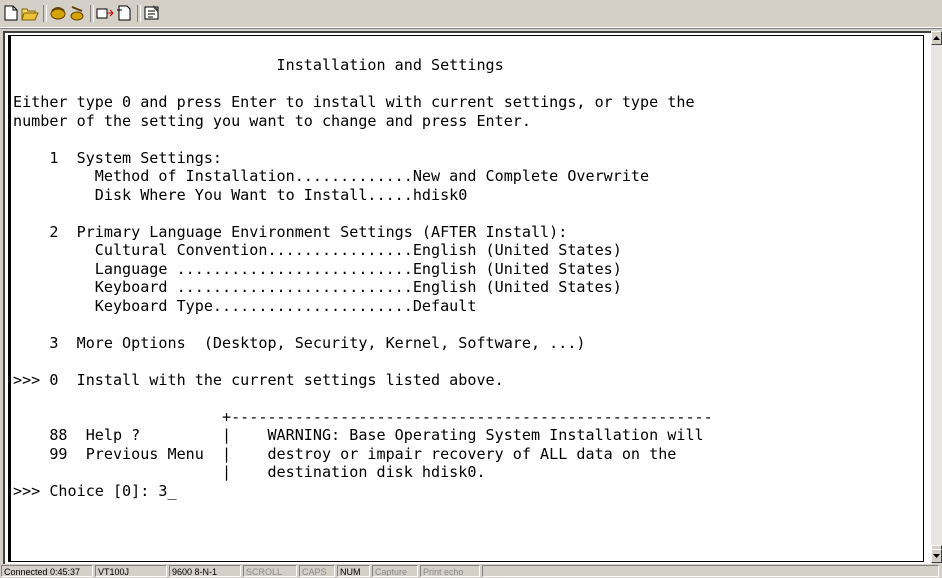 The width and height of the screenshot is (942, 578). What do you see at coordinates (353, 571) in the screenshot?
I see `status-num: NUM` at bounding box center [353, 571].